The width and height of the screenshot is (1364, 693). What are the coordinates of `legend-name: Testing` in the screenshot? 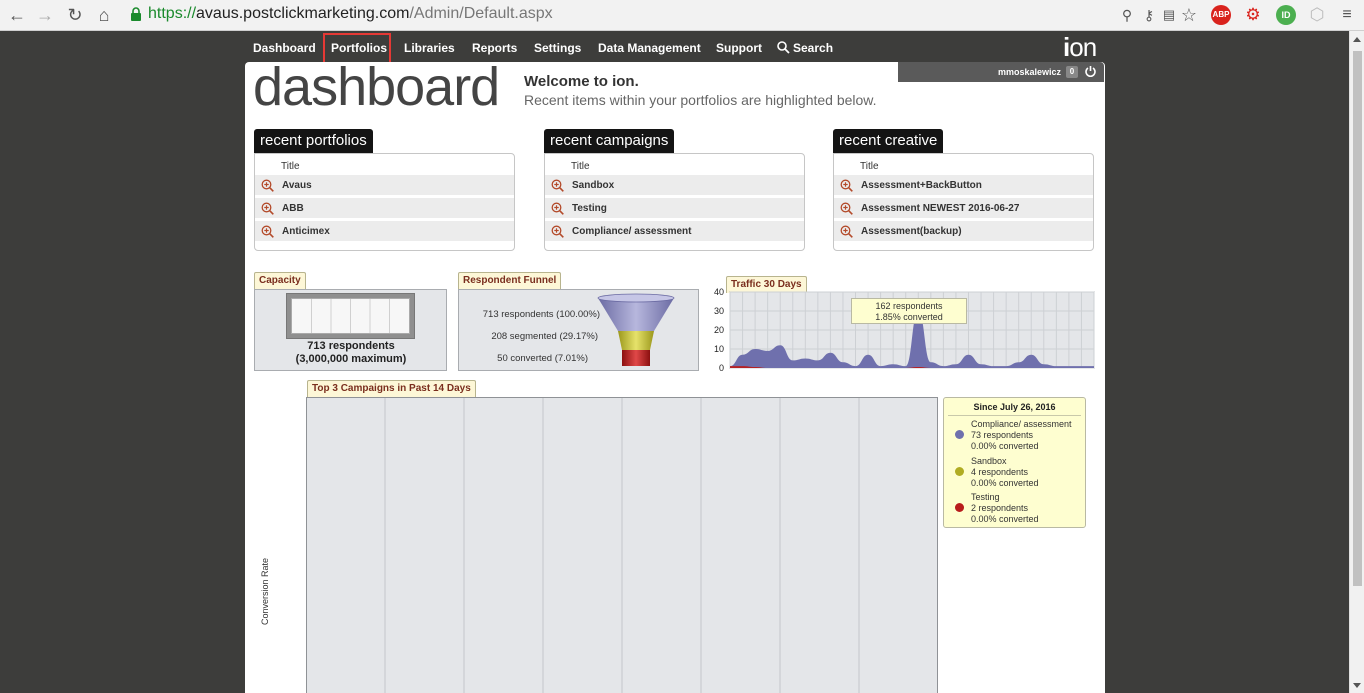 It's located at (985, 497).